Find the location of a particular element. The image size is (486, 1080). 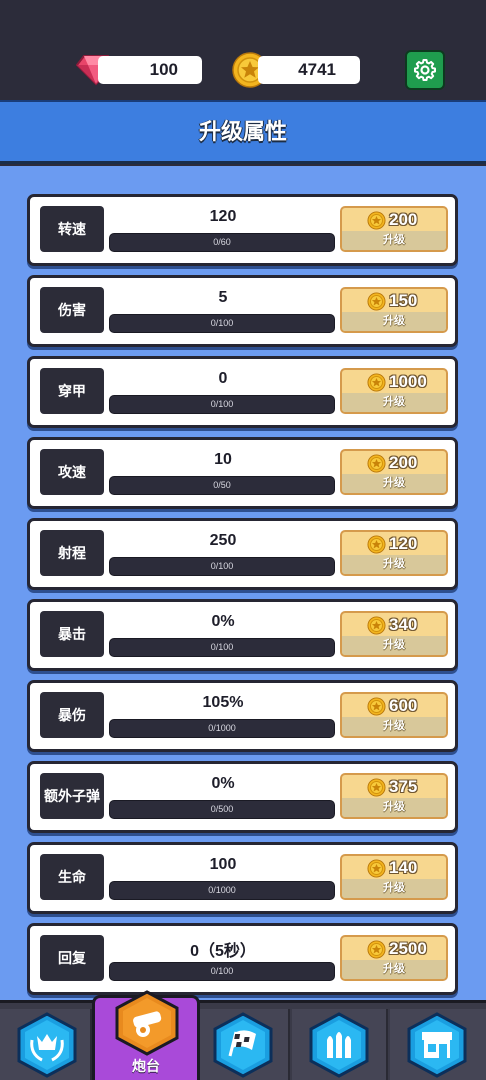

nav-item-rewards is located at coordinates (46, 1044).